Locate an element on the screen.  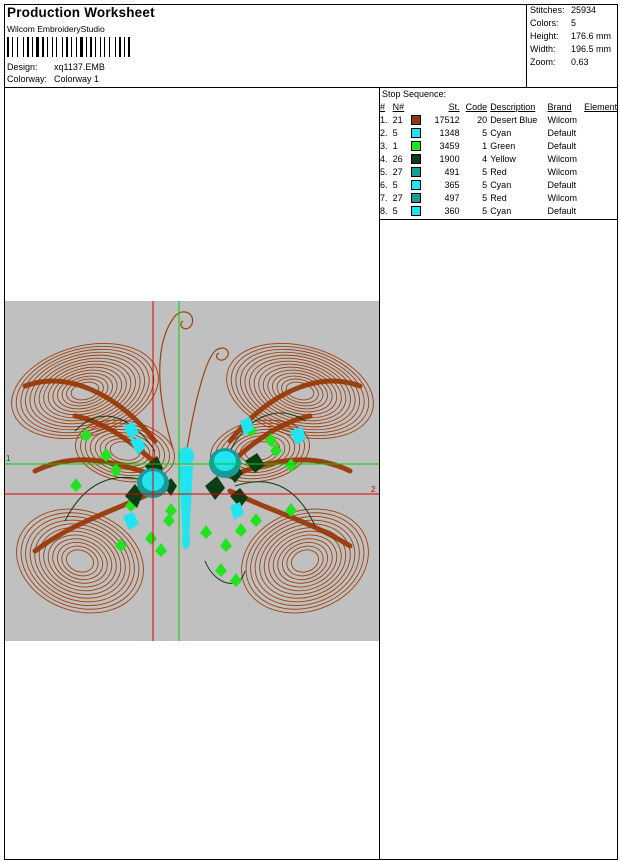
row-index: 6. is located at coordinates (384, 184).